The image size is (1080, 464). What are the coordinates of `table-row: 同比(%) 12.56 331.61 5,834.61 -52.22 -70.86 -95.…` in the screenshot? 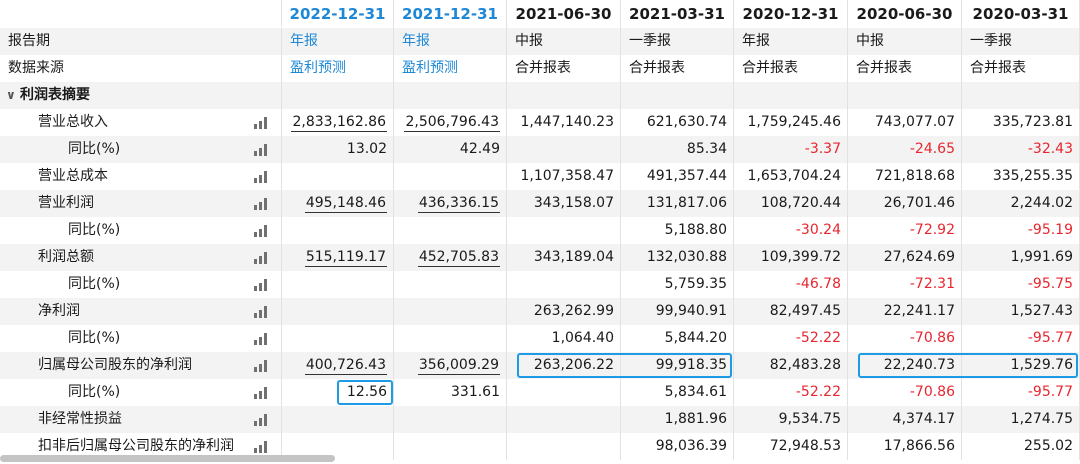 It's located at (540, 392).